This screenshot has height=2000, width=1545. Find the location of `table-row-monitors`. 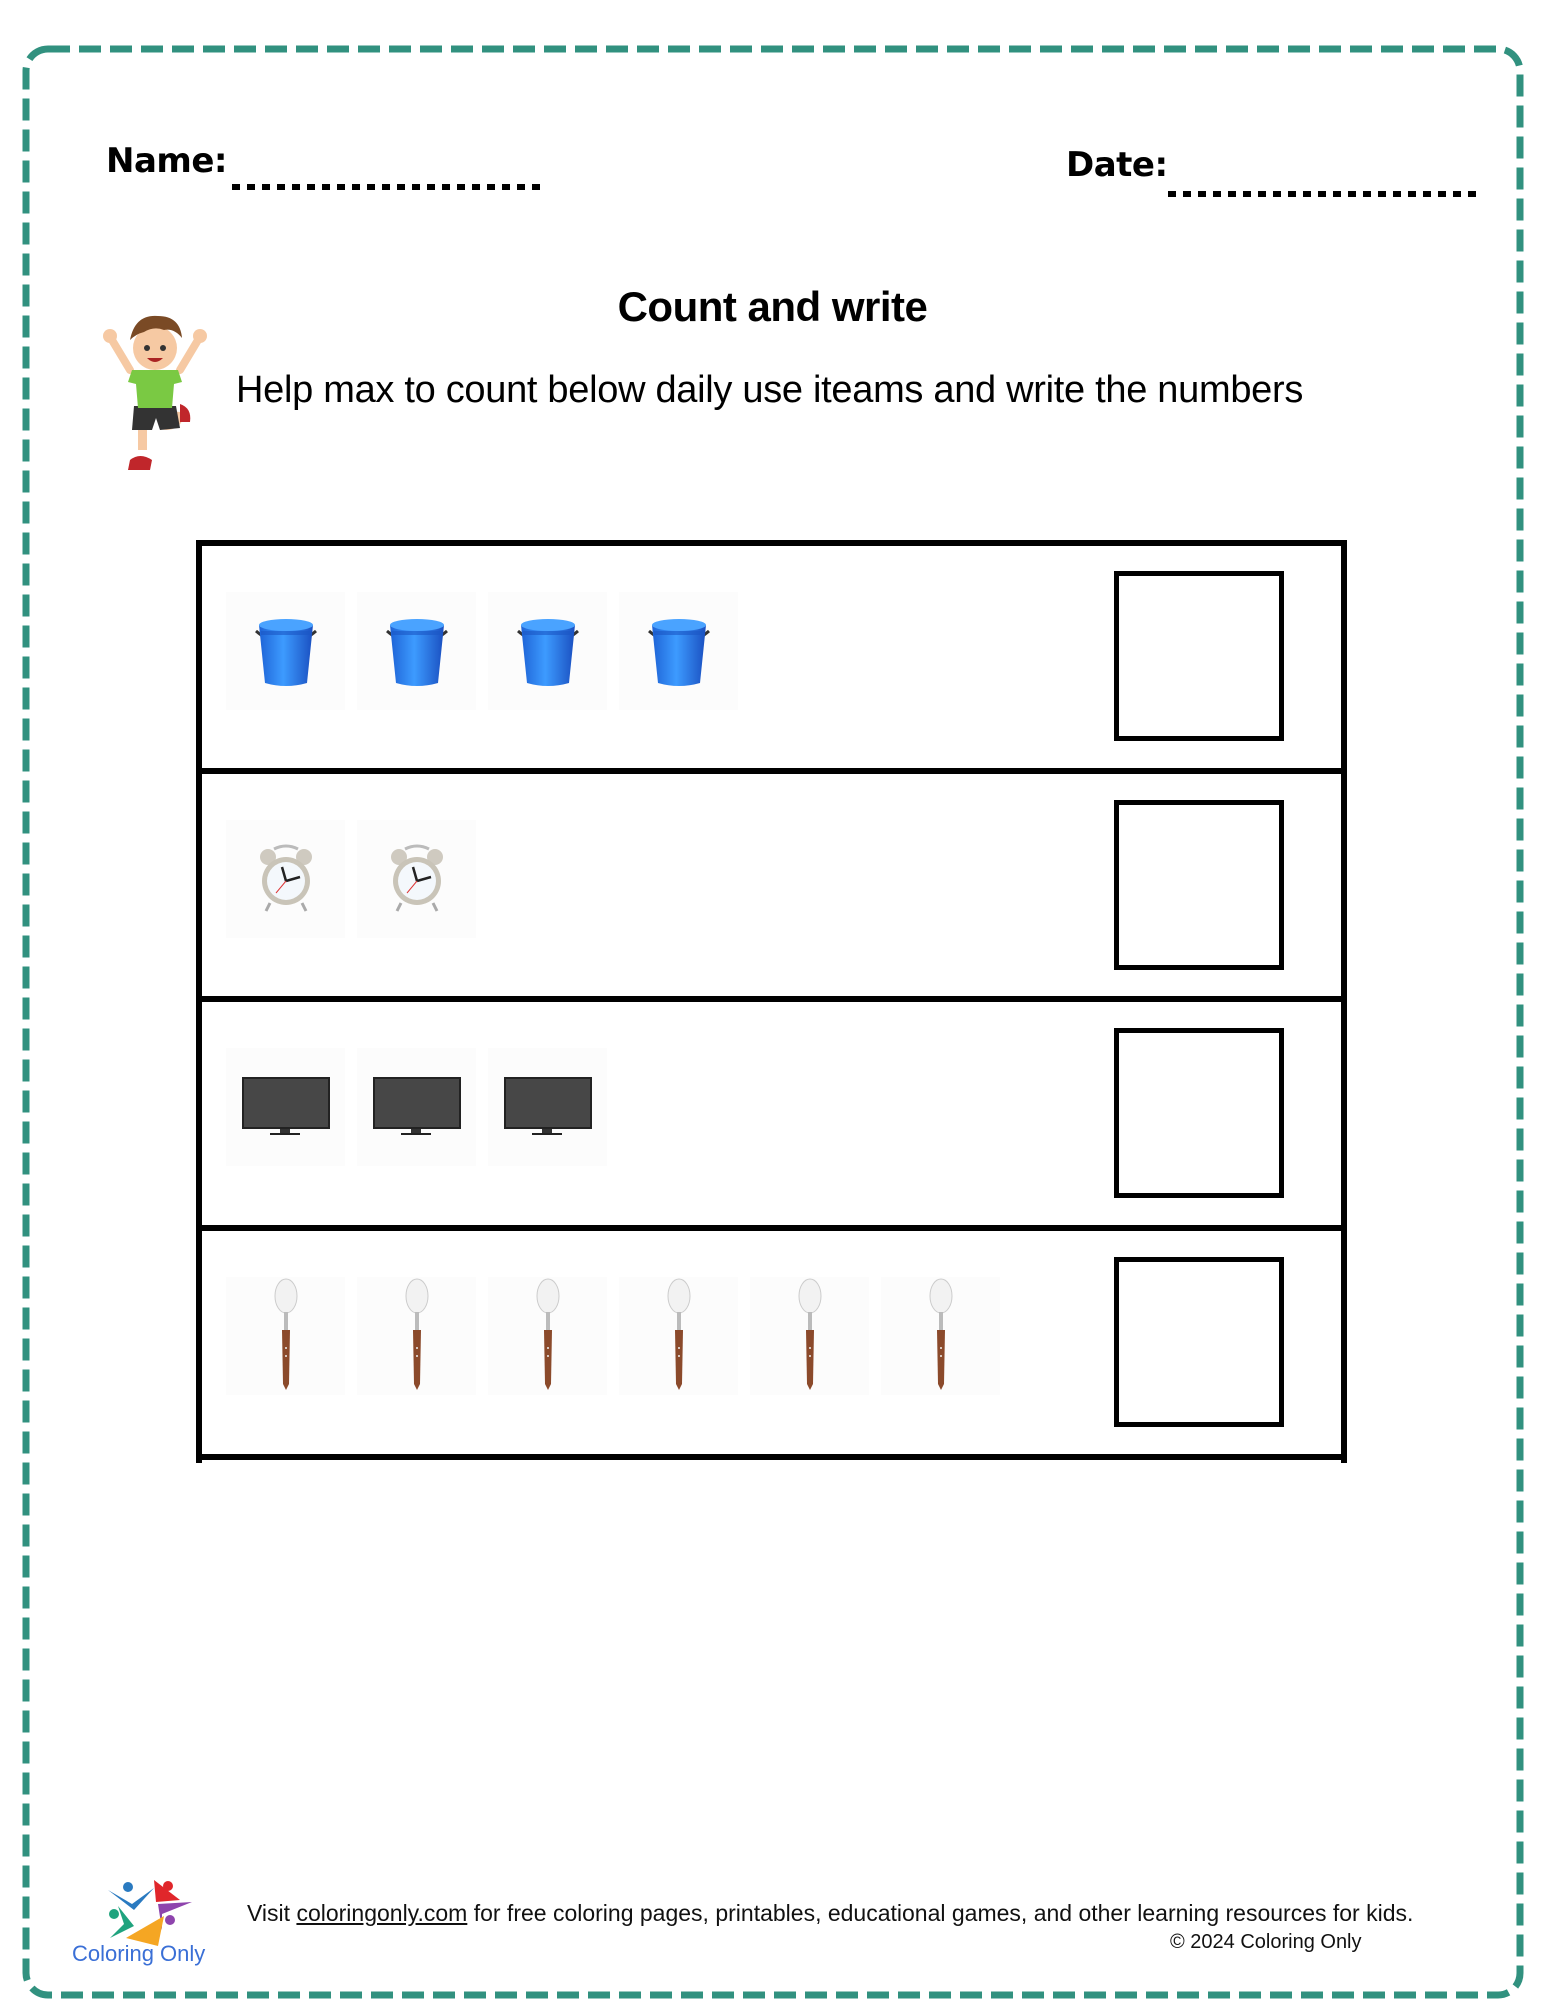

table-row-monitors is located at coordinates (771, 1113).